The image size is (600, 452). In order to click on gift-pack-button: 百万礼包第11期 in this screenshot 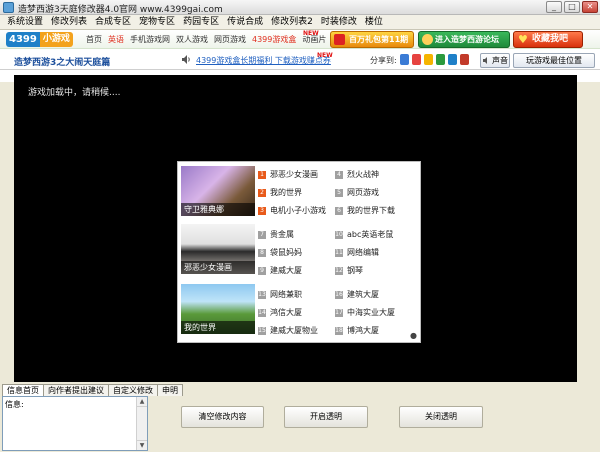, I will do `click(372, 39)`.